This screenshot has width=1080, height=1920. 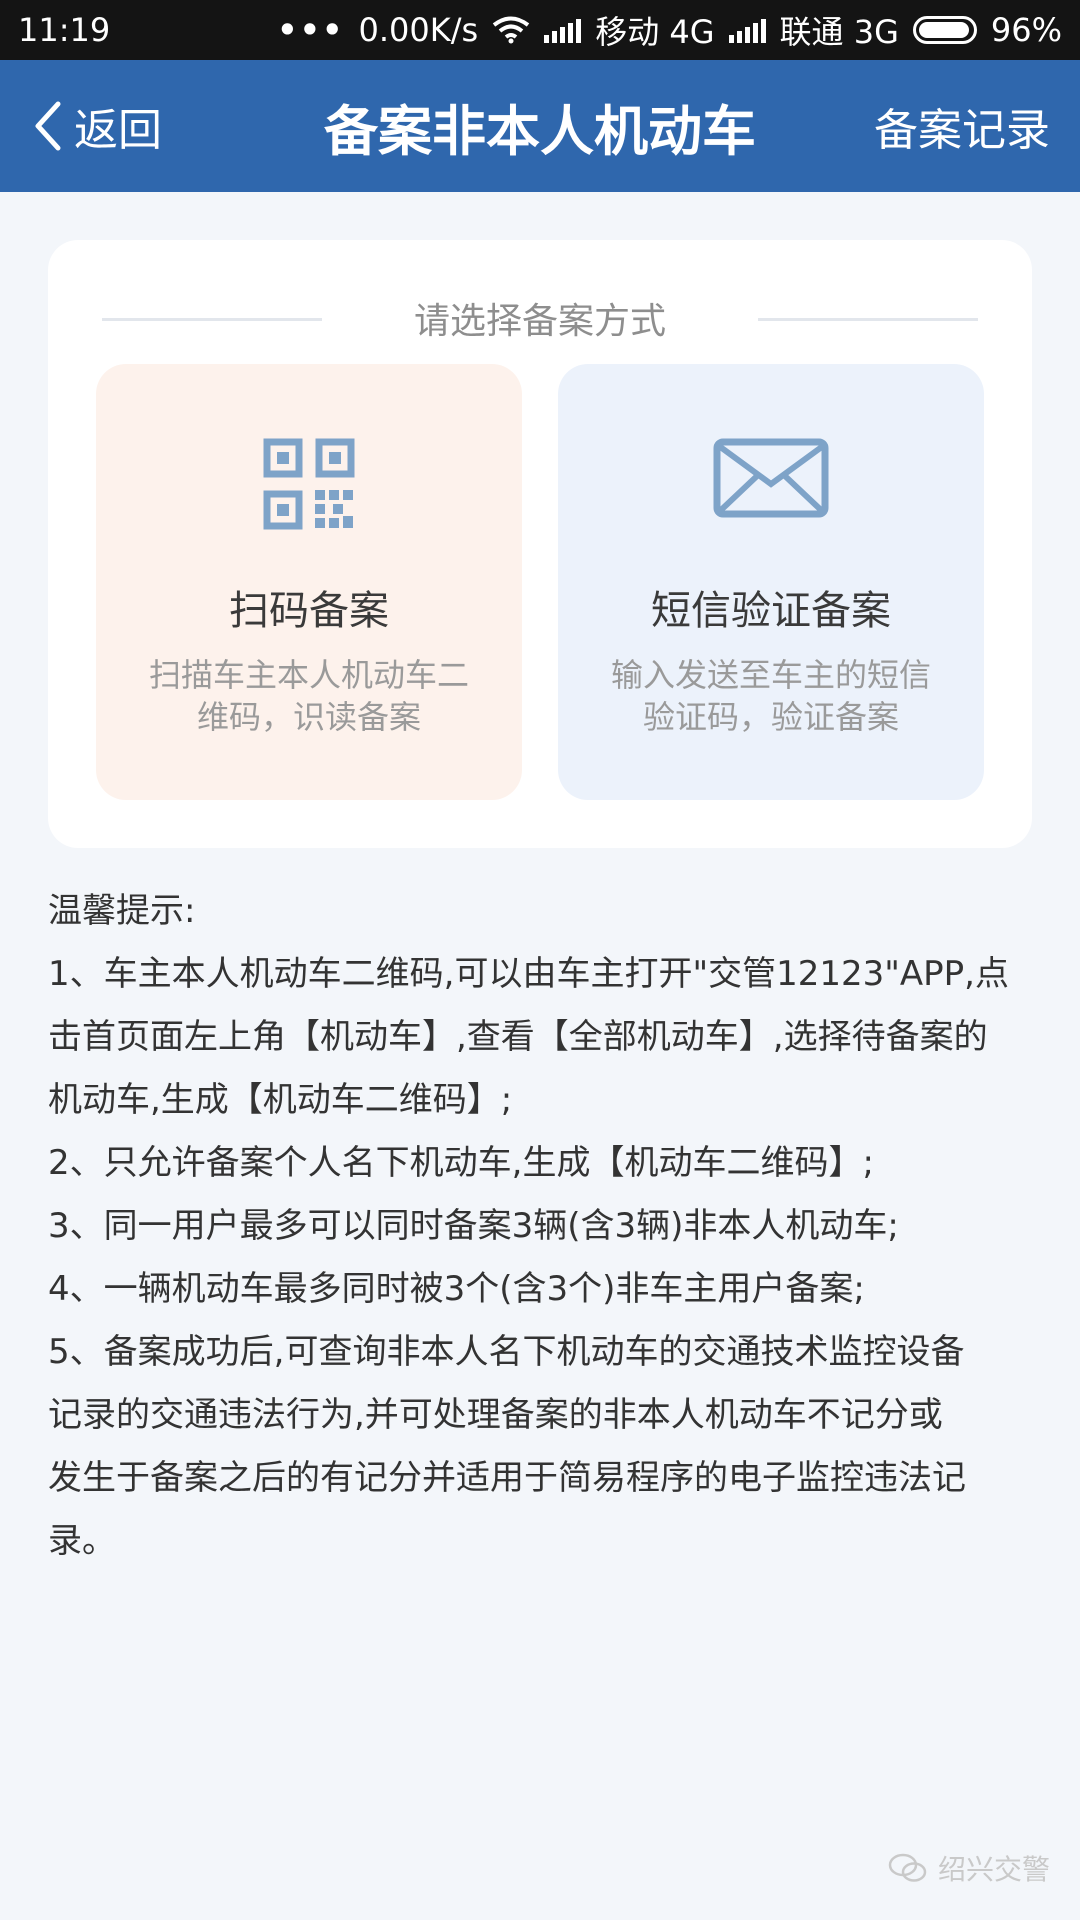 What do you see at coordinates (771, 582) in the screenshot?
I see `sms-option: 短信验证备案 输入发送至车主的短信 验证码，验证备案` at bounding box center [771, 582].